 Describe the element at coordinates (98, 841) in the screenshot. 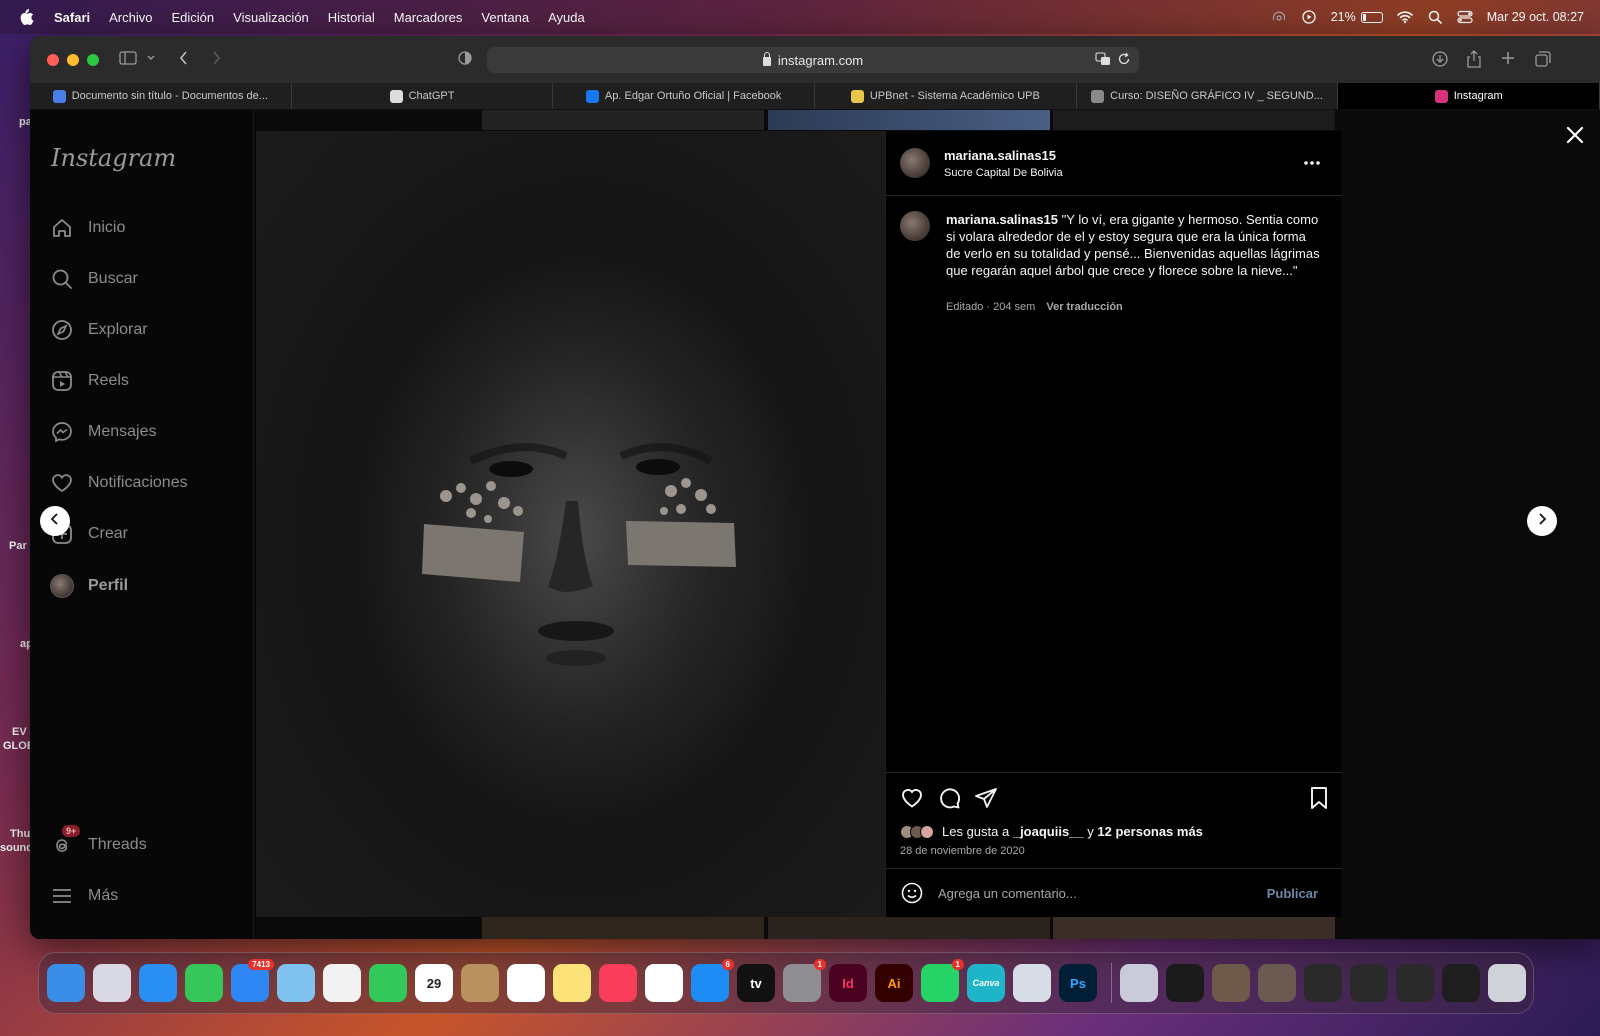

I see `nav-threads: 9+ Threads` at that location.